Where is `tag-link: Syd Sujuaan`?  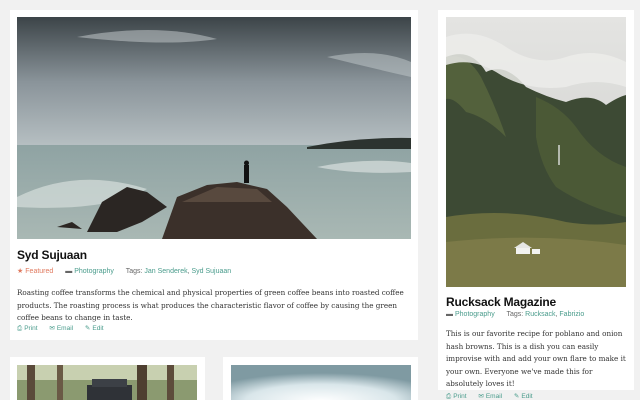 tag-link: Syd Sujuaan is located at coordinates (211, 271).